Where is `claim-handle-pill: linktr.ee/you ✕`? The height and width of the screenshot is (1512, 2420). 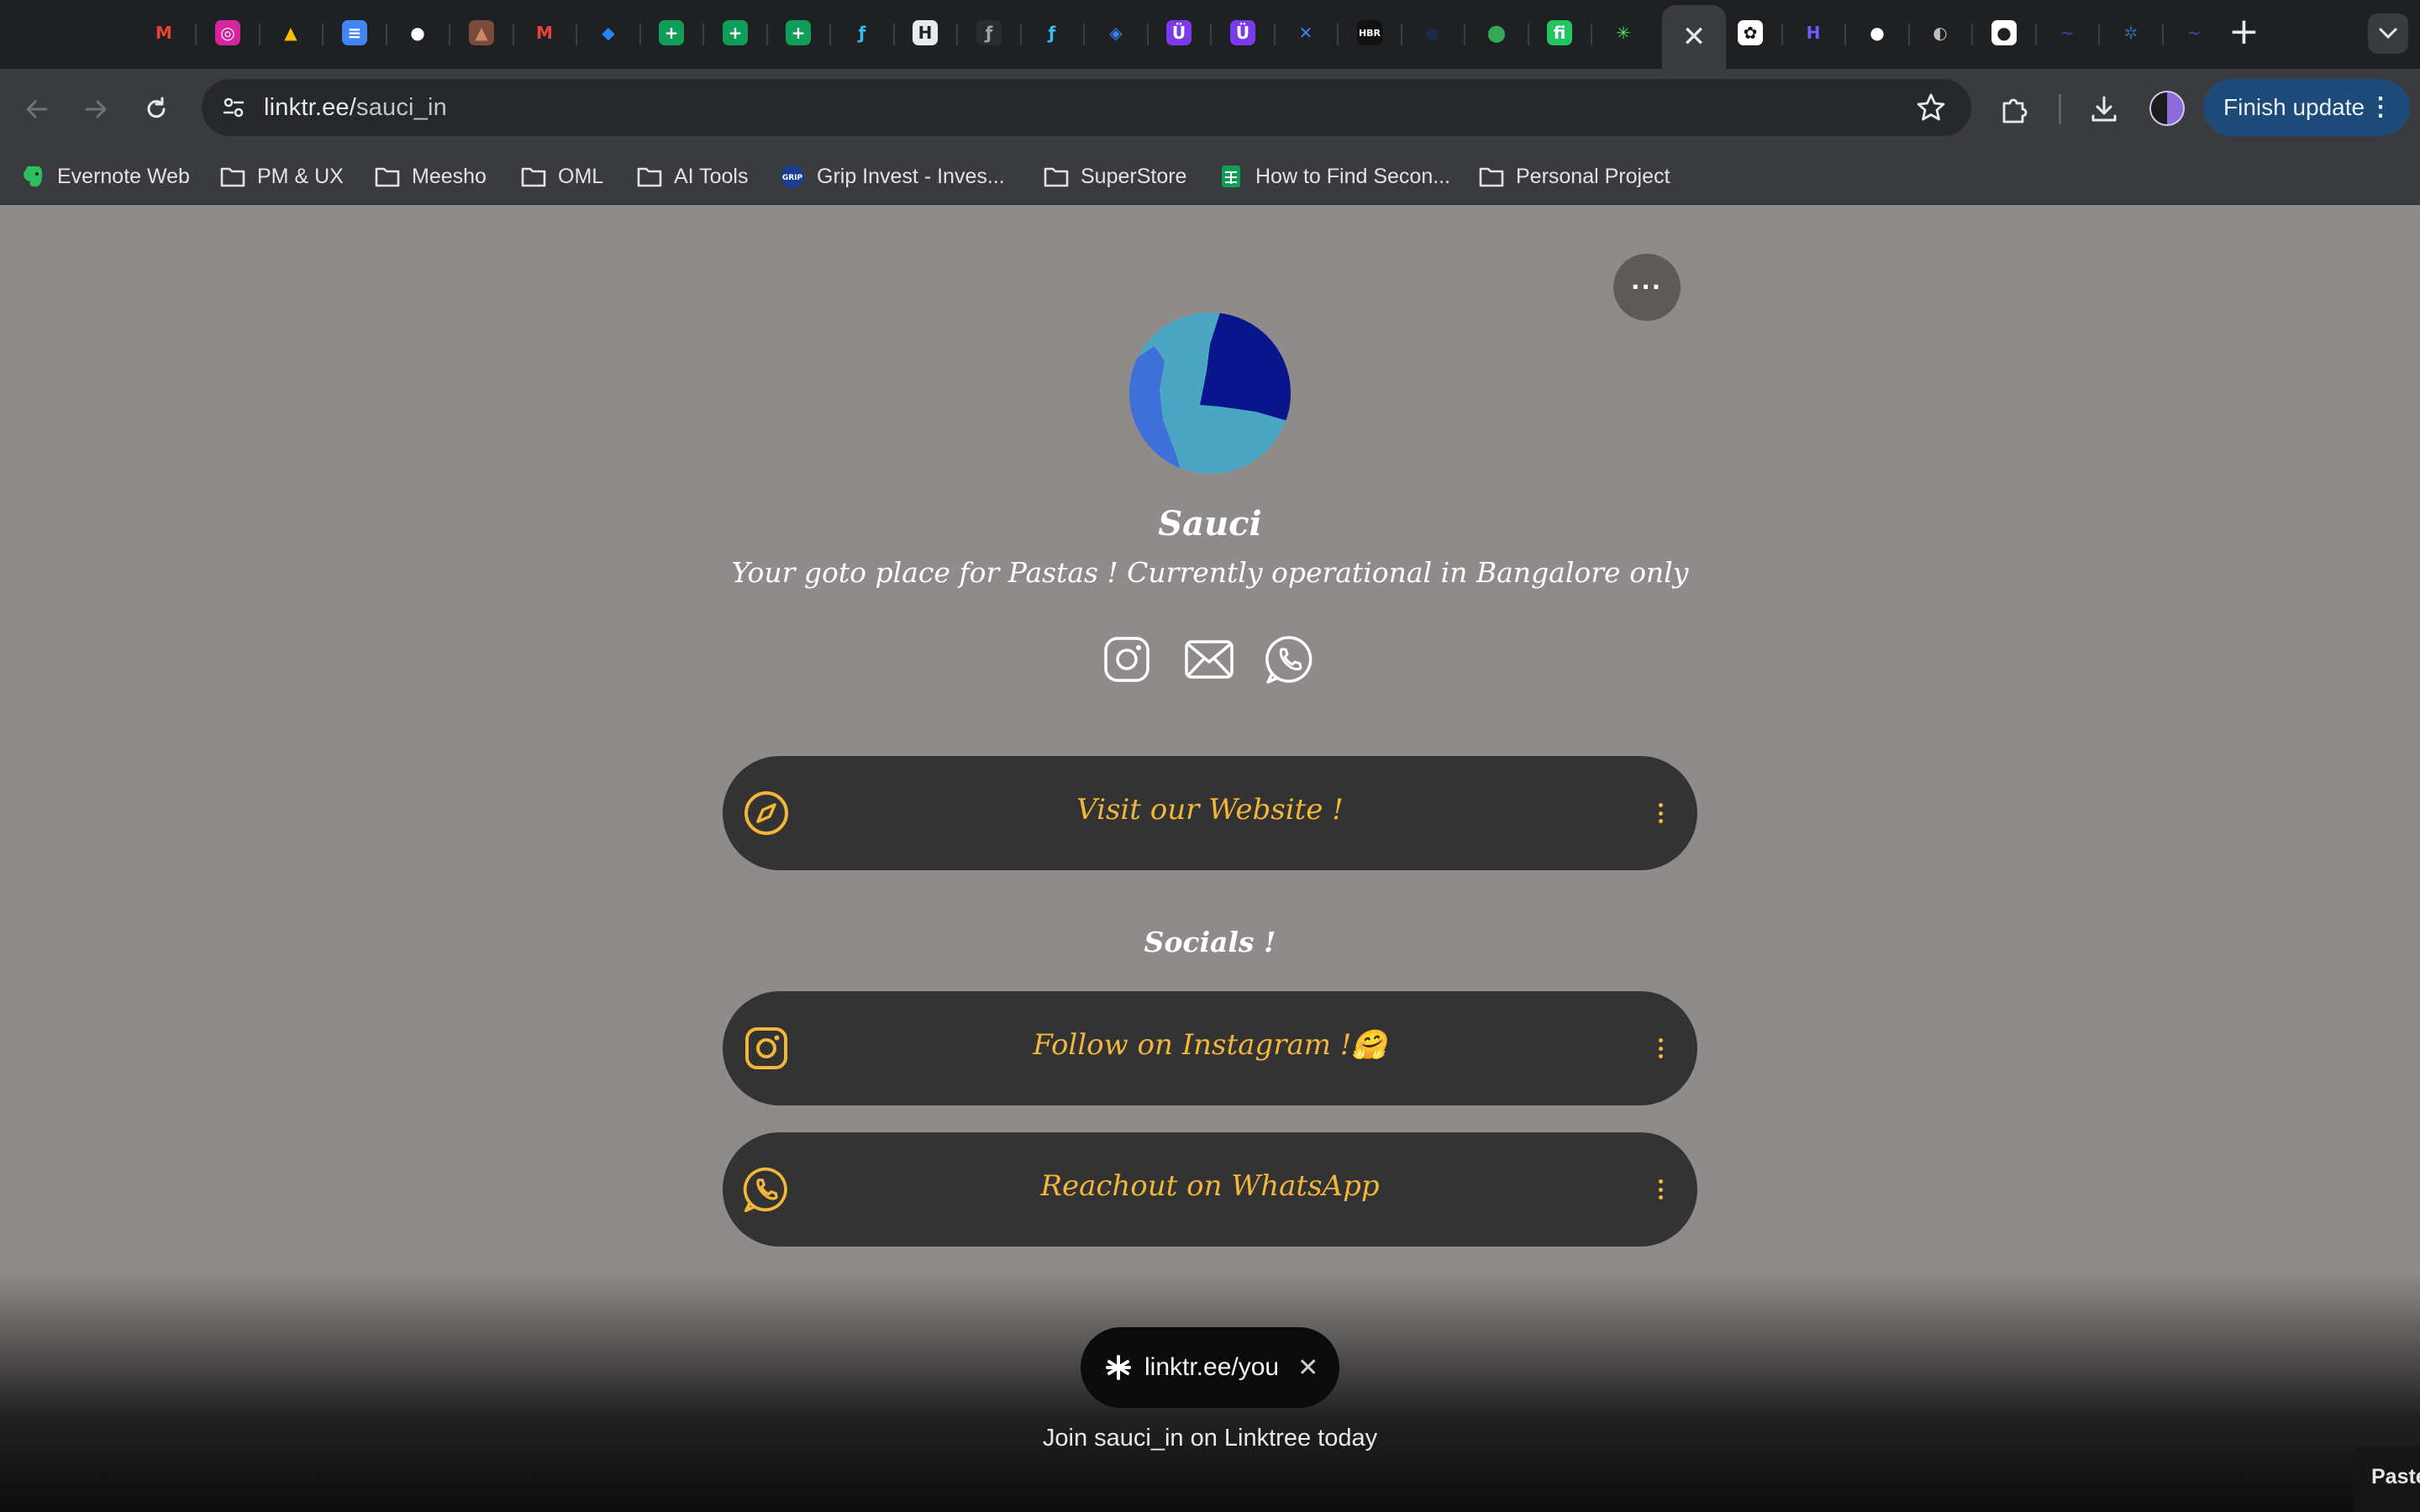 claim-handle-pill: linktr.ee/you ✕ is located at coordinates (1210, 1367).